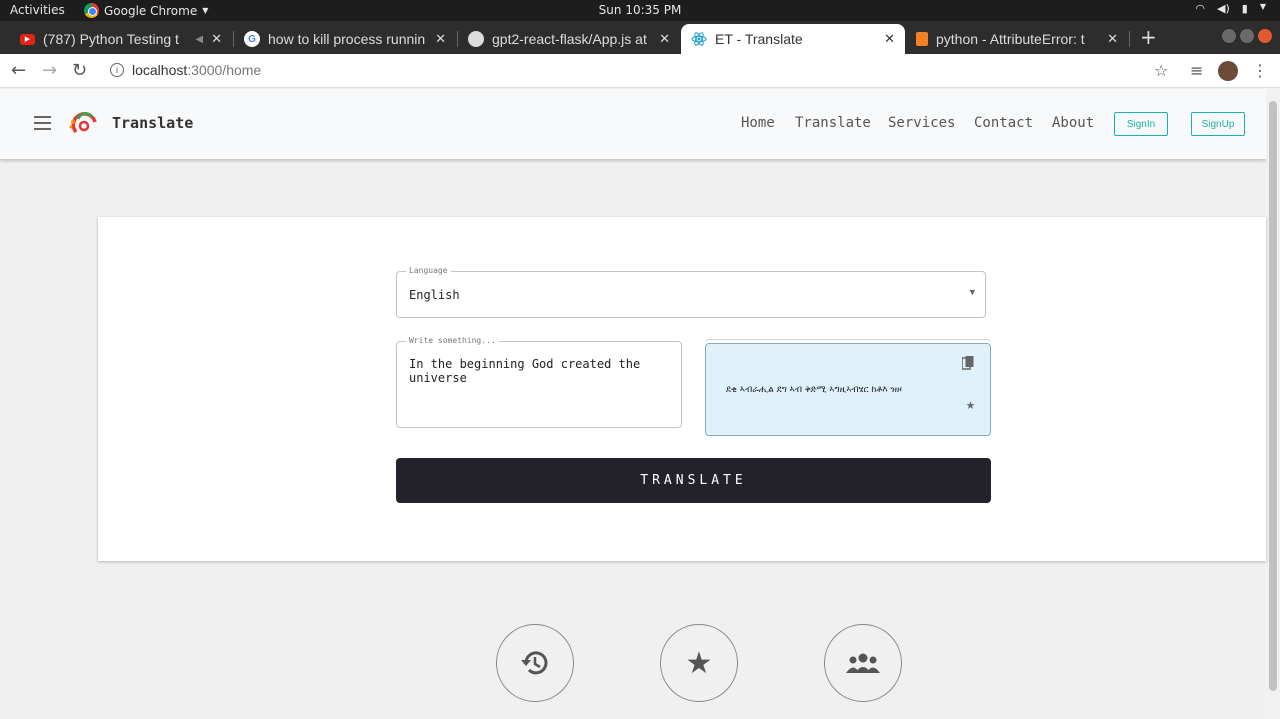 The width and height of the screenshot is (1280, 719). I want to click on media-queue-icon: ≡, so click(1196, 70).